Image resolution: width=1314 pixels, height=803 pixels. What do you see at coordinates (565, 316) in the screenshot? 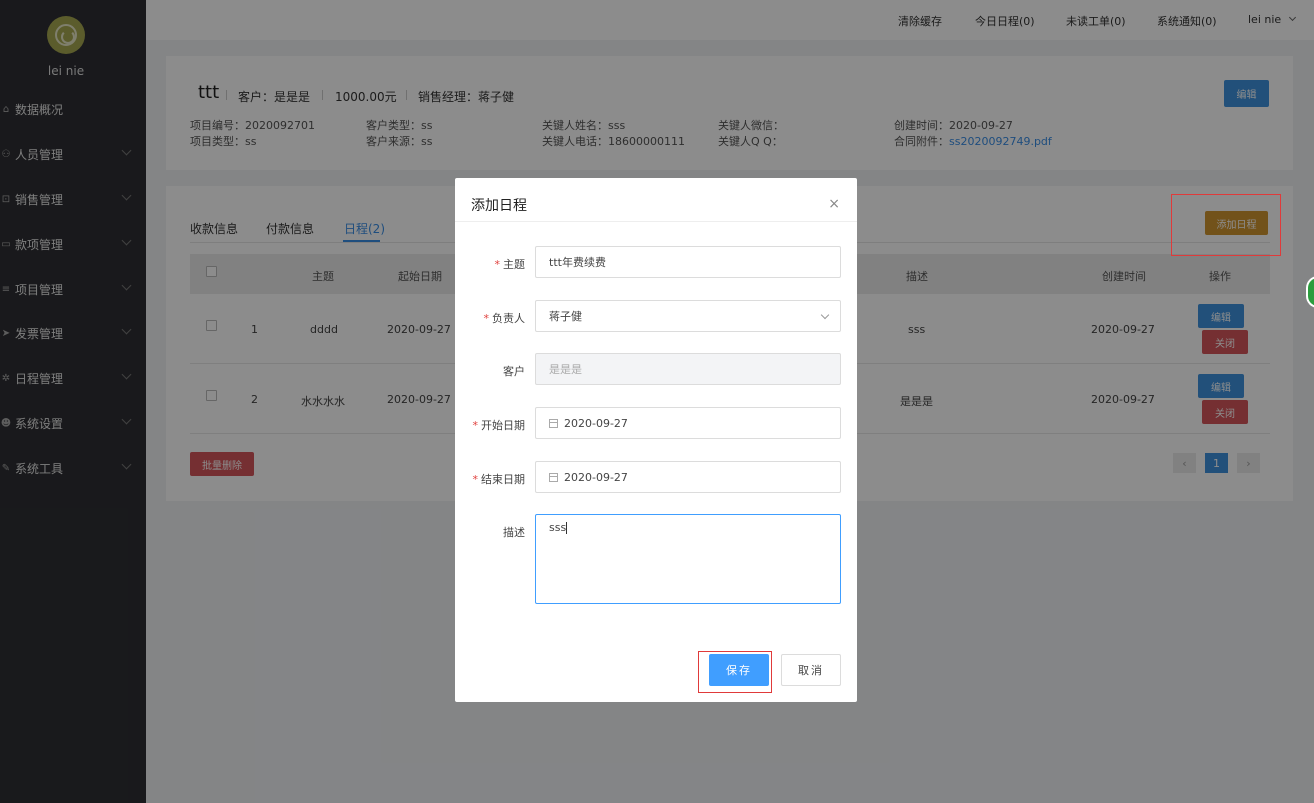
I see `owner-select-value: 蒋子健` at bounding box center [565, 316].